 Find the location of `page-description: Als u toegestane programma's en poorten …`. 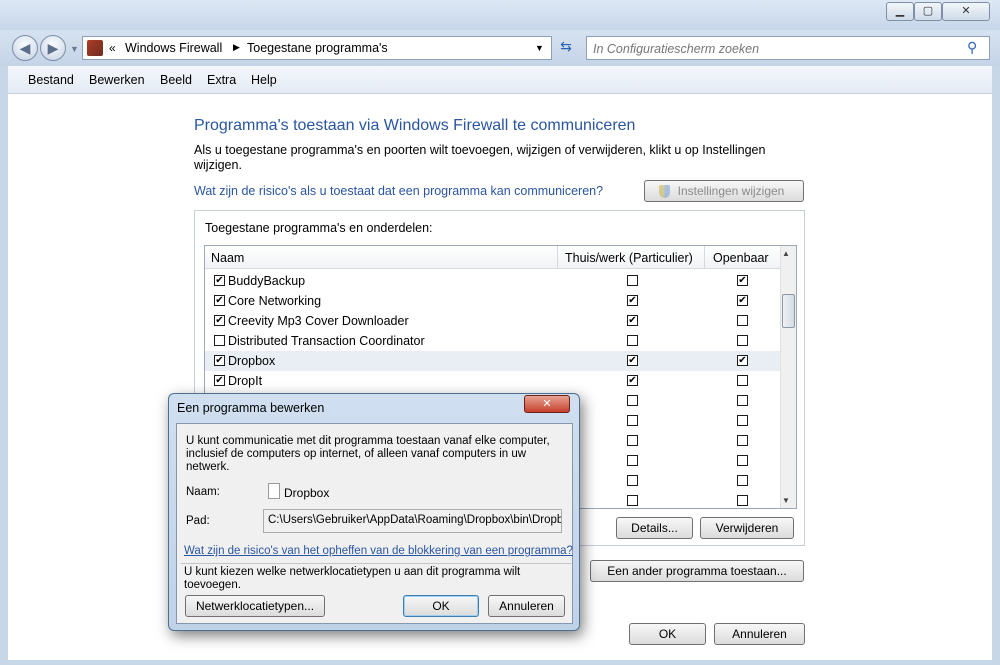

page-description: Als u toegestane programma's en poorten … is located at coordinates (480, 157).